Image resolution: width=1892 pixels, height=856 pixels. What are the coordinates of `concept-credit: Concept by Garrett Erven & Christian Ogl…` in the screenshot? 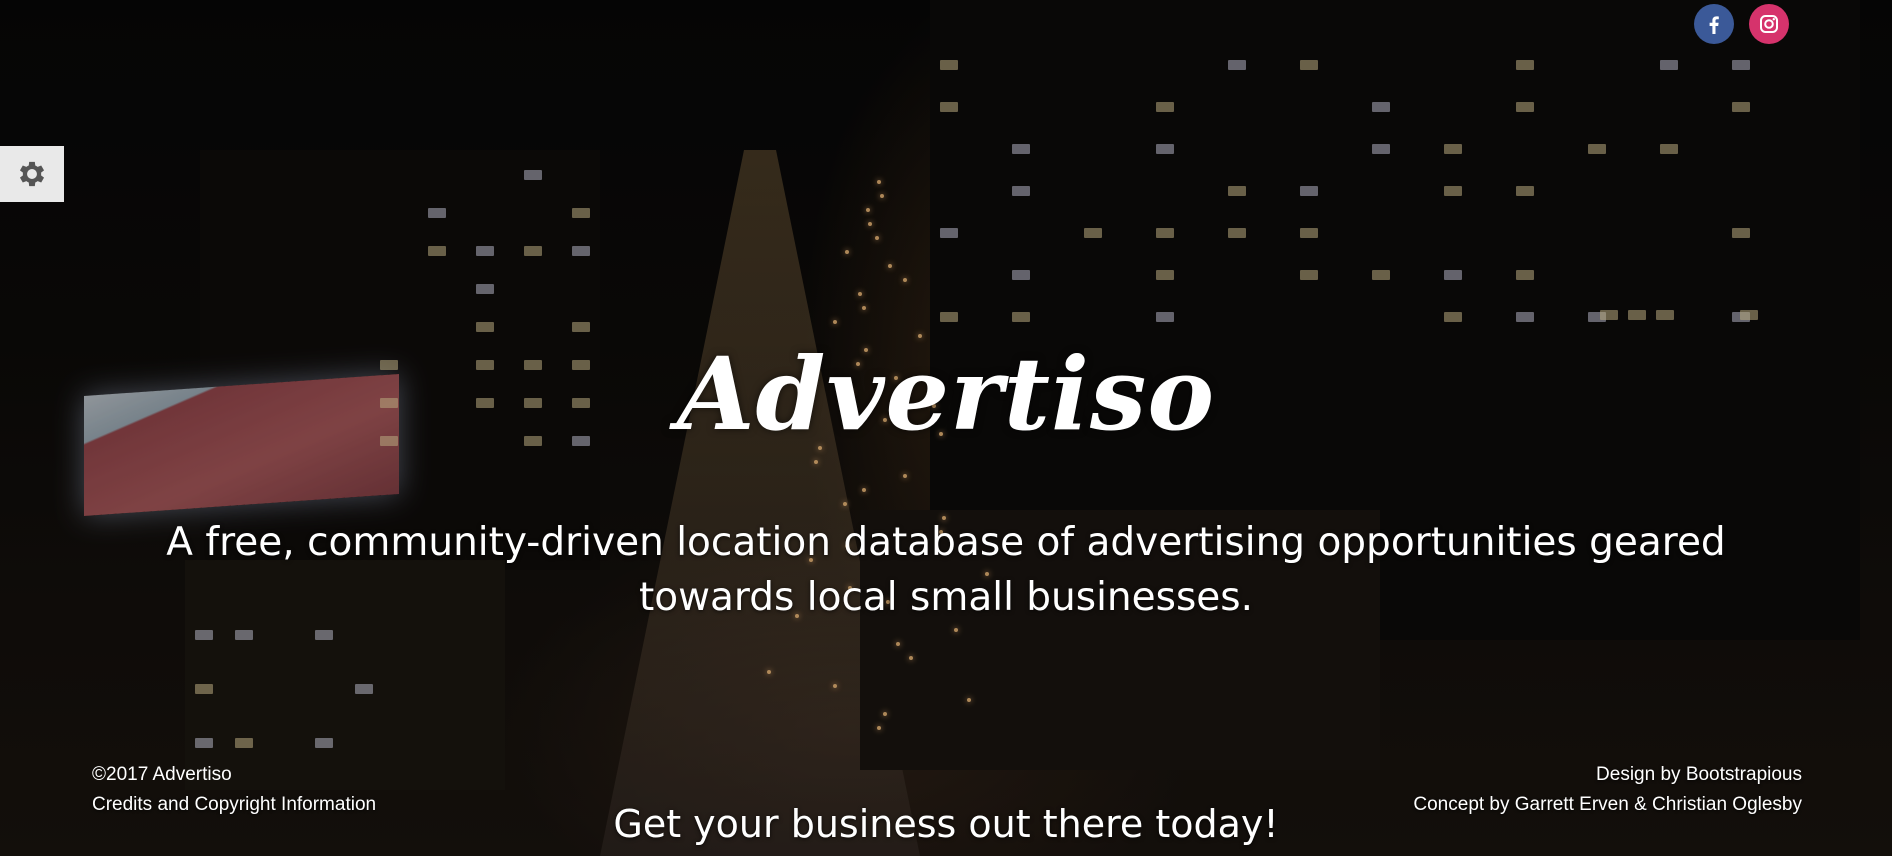 It's located at (1607, 804).